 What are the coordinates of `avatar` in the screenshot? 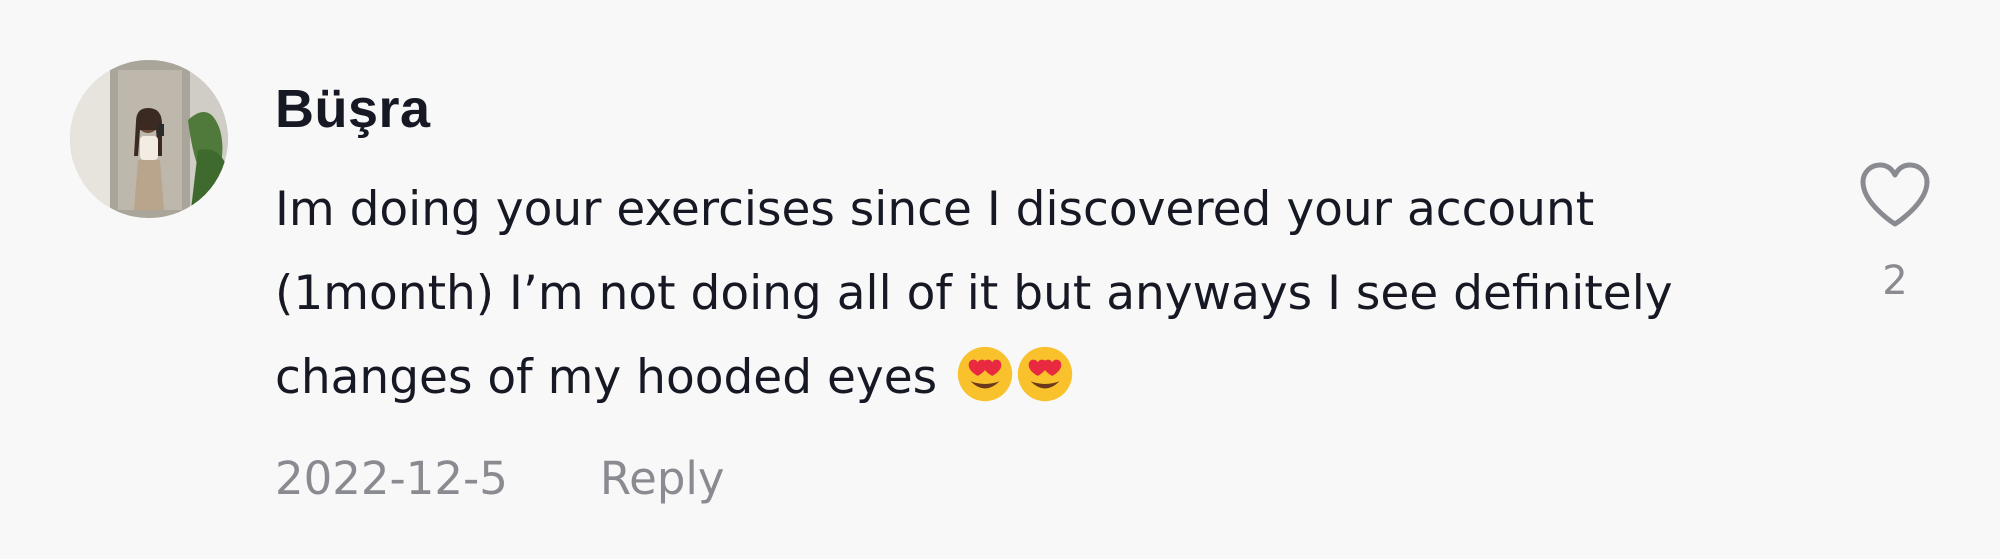 It's located at (149, 139).